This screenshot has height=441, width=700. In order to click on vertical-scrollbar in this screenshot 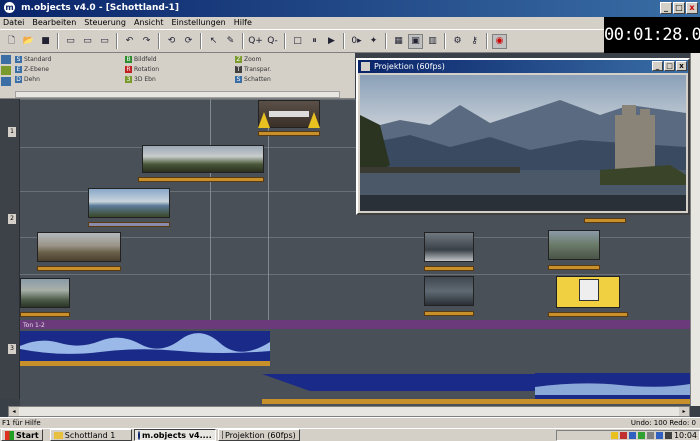, I will do `click(695, 229)`.